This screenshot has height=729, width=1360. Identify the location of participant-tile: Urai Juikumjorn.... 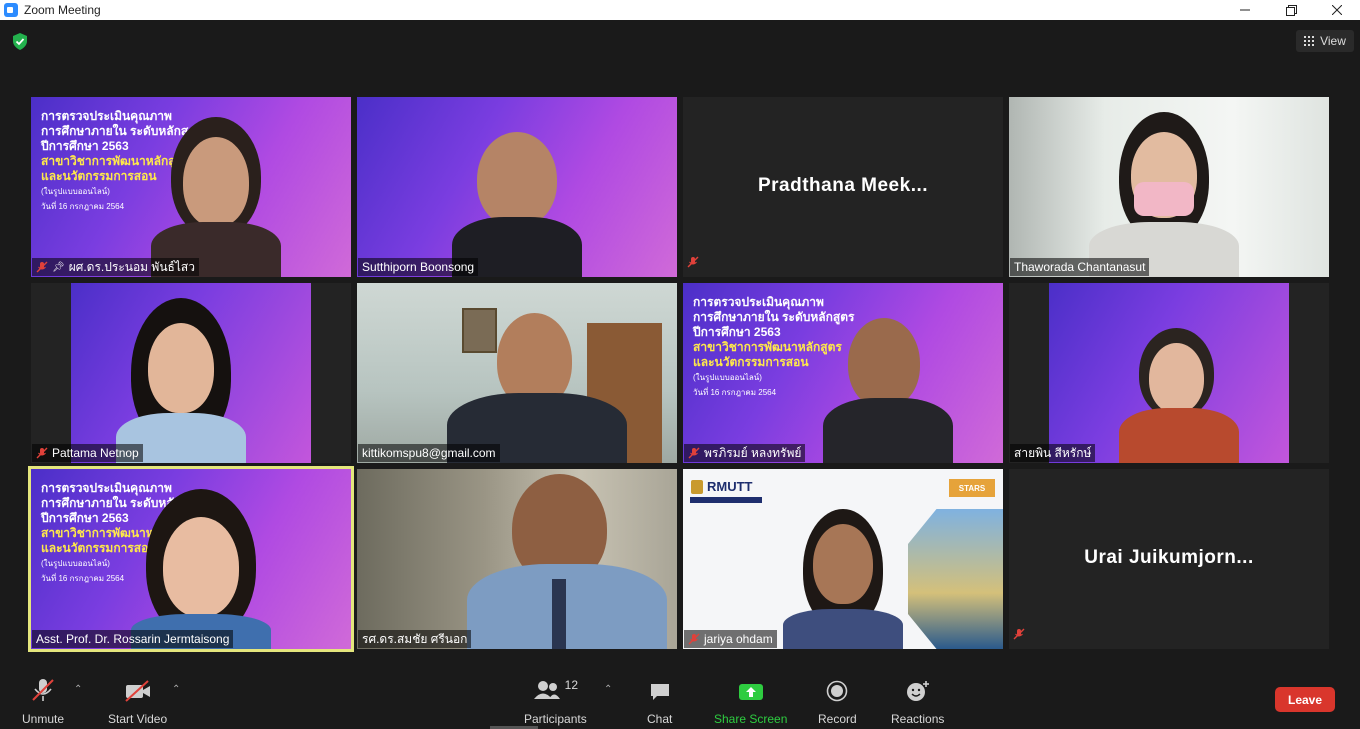
(1169, 559).